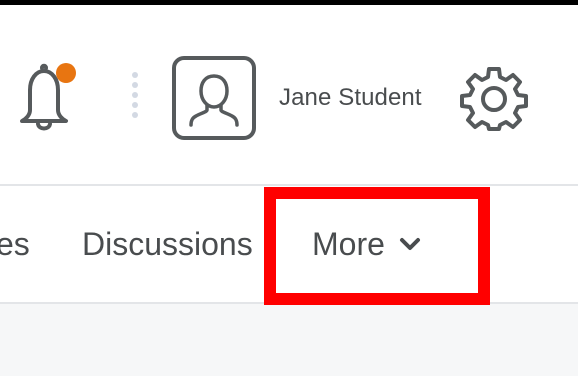 Image resolution: width=578 pixels, height=376 pixels. I want to click on nav-item-label: es, so click(15, 243).